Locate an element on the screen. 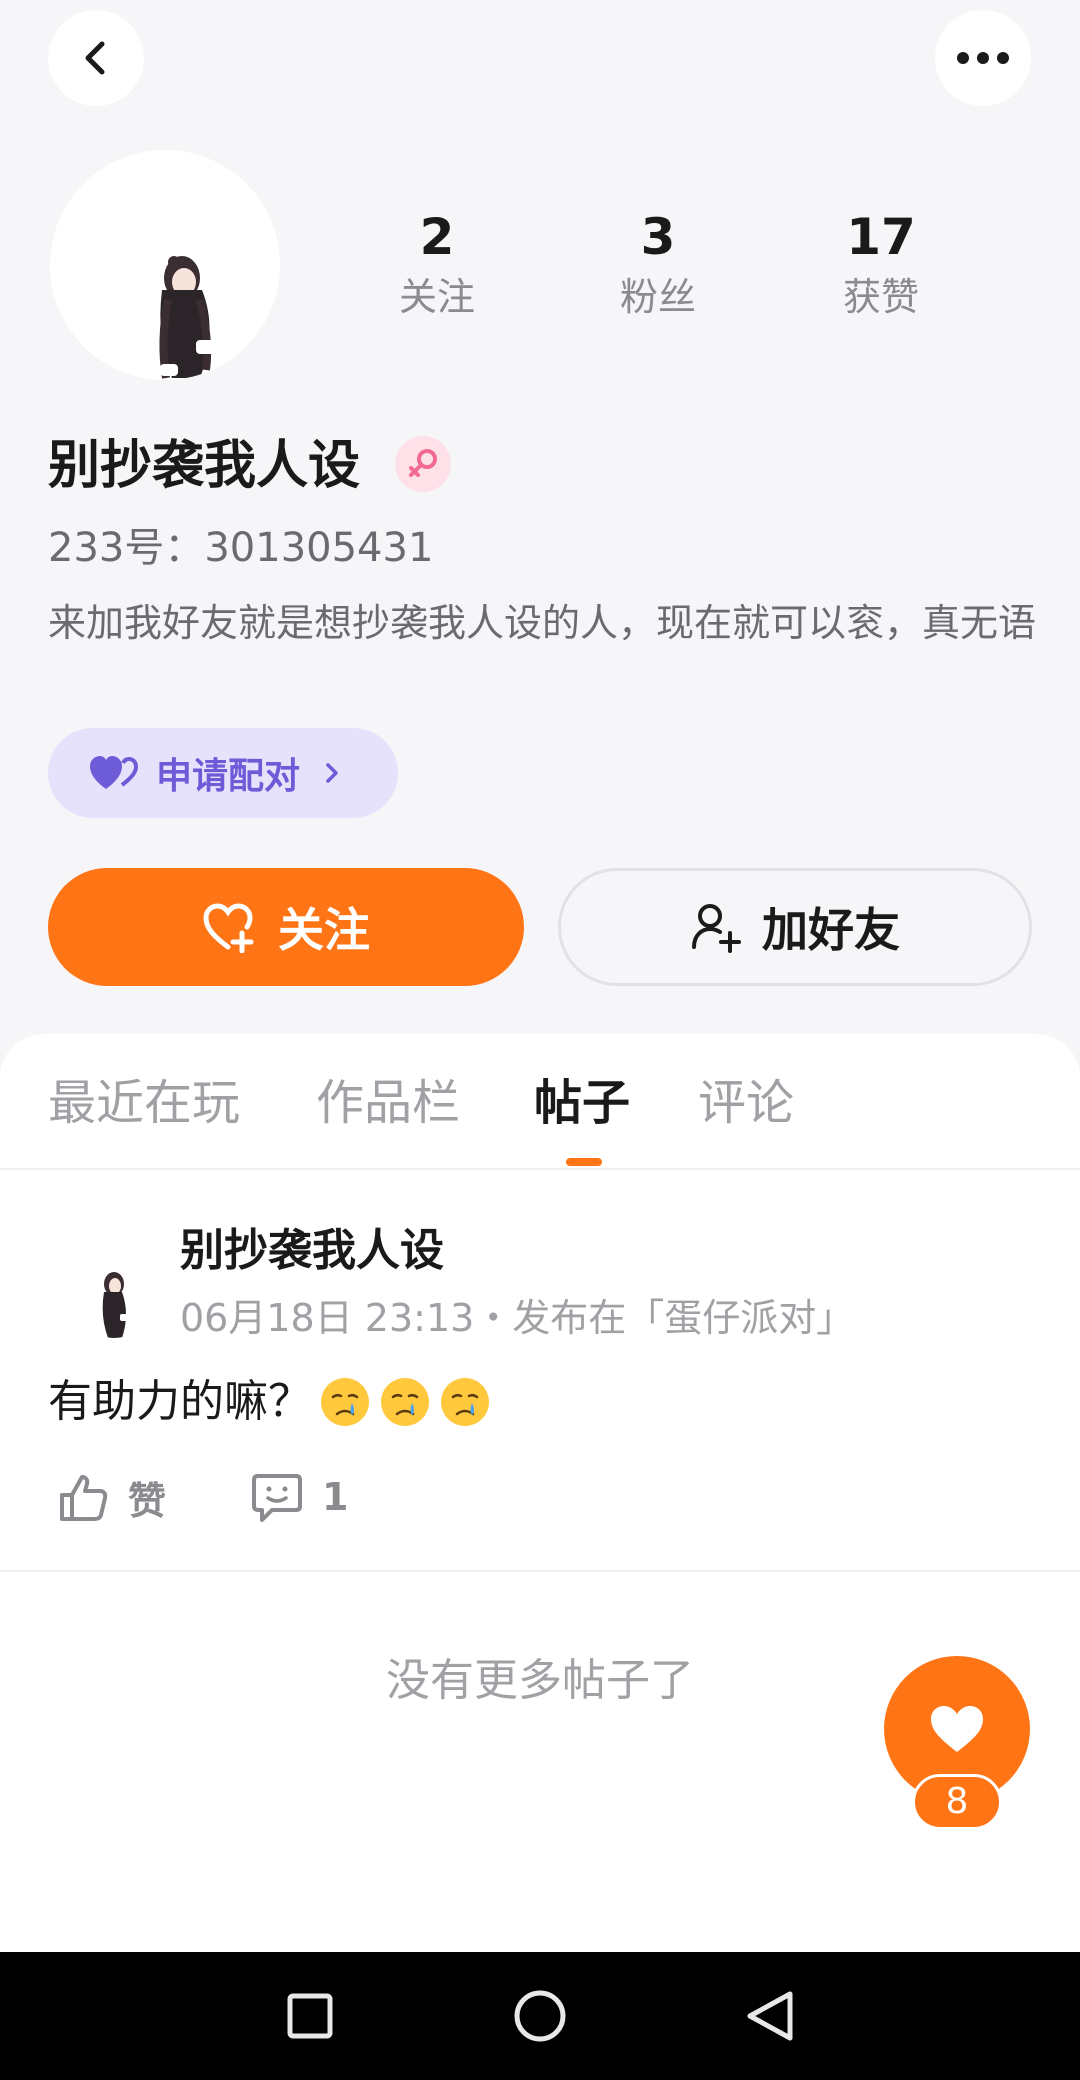  user-id: 233号：301305431 is located at coordinates (241, 548).